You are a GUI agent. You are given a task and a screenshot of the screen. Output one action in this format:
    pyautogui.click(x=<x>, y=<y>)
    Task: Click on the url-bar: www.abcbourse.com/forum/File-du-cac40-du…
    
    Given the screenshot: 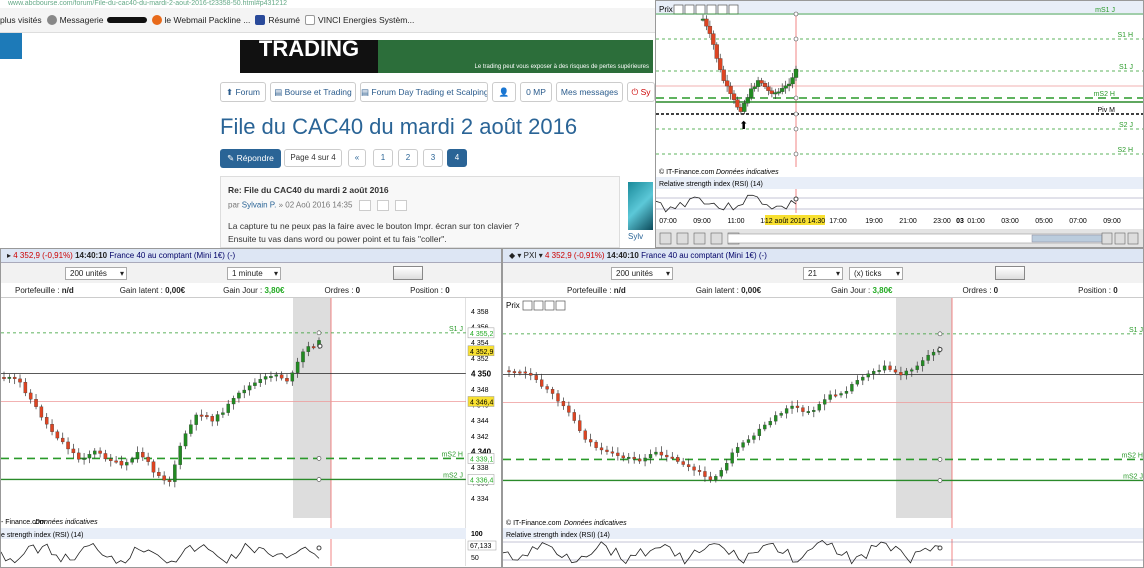 What is the action you would take?
    pyautogui.click(x=327, y=4)
    